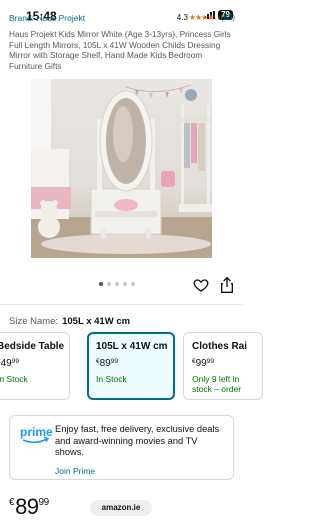  I want to click on option-stock: Only 9 left in stock – order, so click(217, 384).